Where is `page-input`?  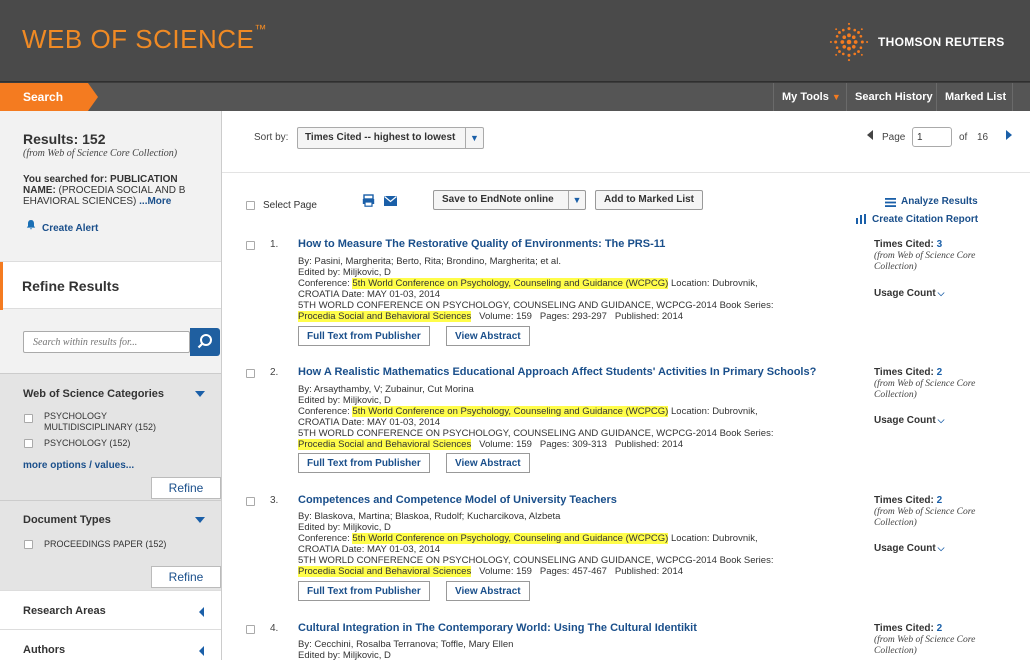
page-input is located at coordinates (932, 137).